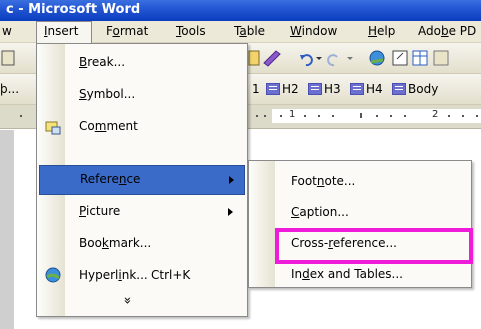 Image resolution: width=481 pixels, height=329 pixels. I want to click on style-h3-button: H3, so click(324, 89).